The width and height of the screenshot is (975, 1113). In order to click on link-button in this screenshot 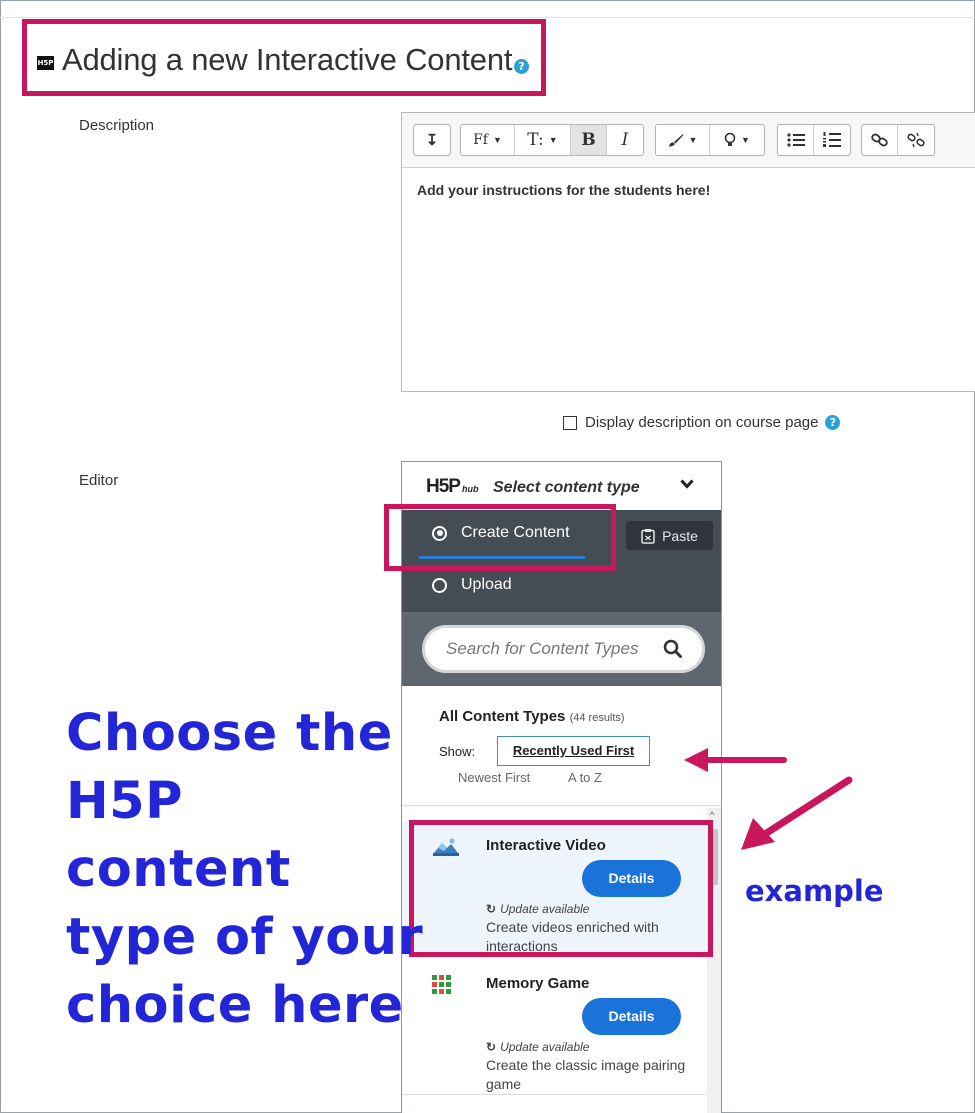, I will do `click(880, 140)`.